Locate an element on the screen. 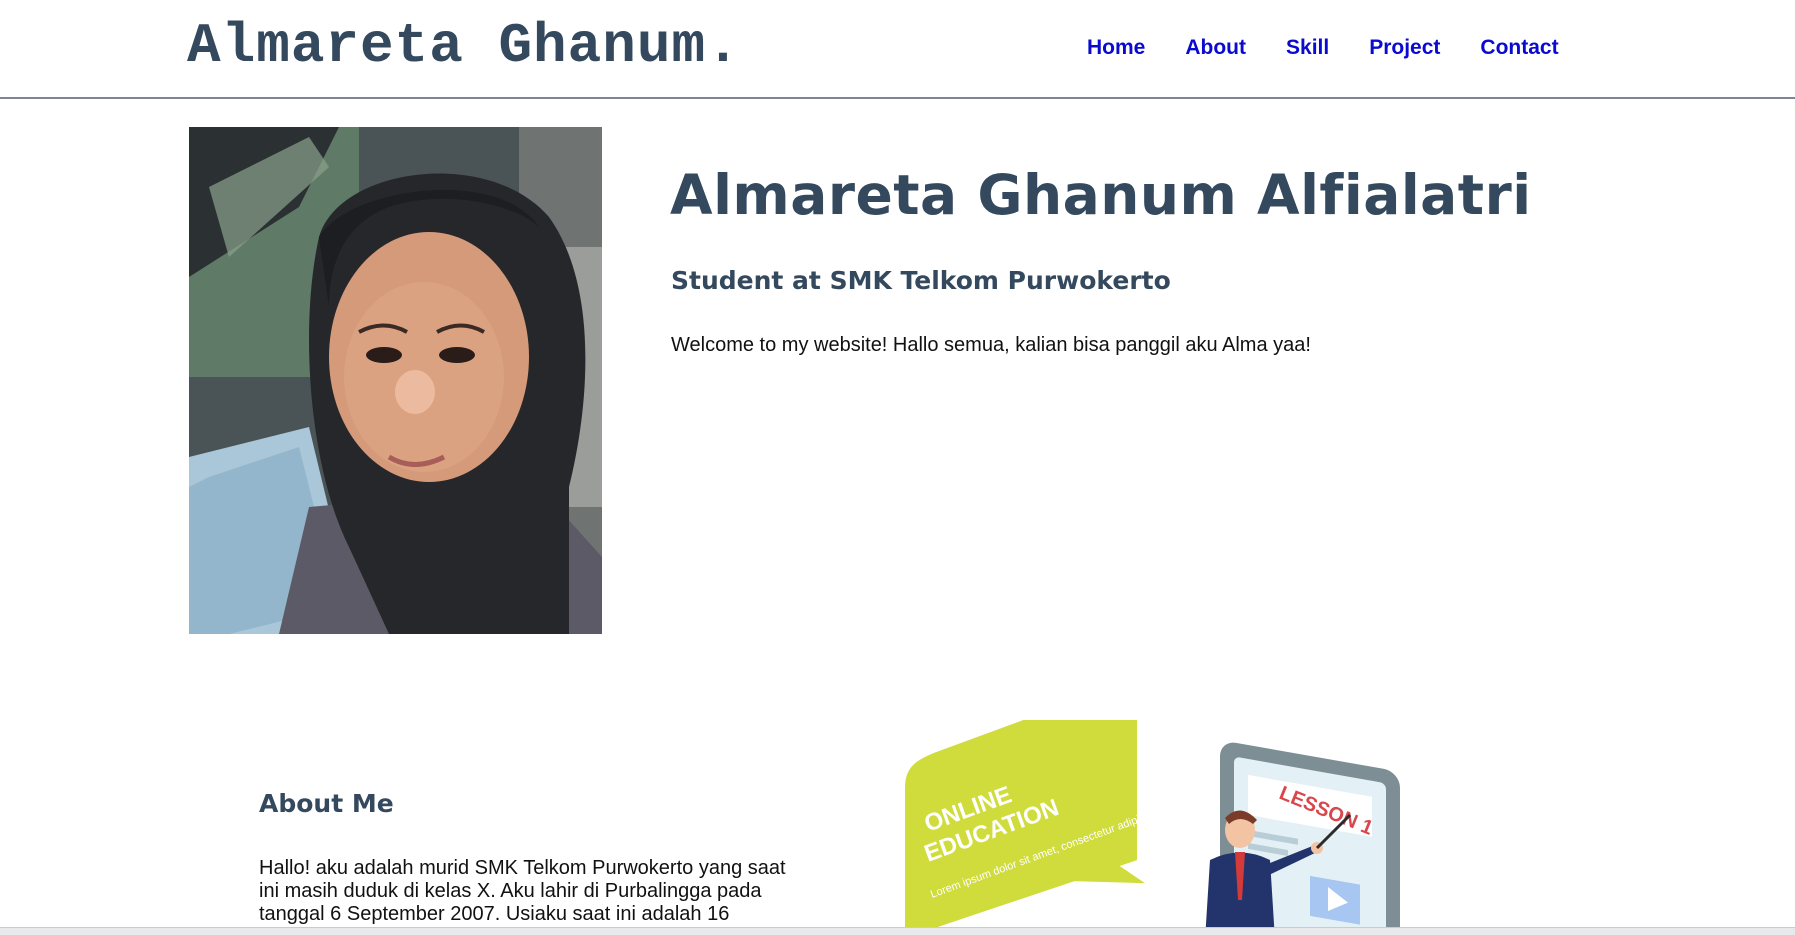  profile-photo-drawing is located at coordinates (395, 380).